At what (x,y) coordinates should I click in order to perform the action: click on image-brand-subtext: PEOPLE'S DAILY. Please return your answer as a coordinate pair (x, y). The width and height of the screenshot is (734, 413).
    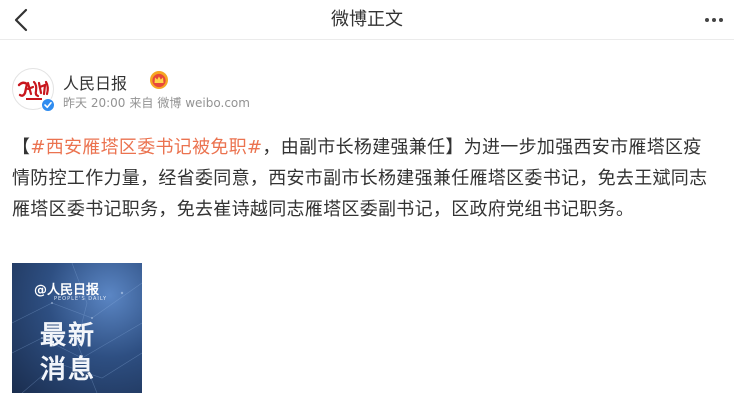
    Looking at the image, I should click on (81, 299).